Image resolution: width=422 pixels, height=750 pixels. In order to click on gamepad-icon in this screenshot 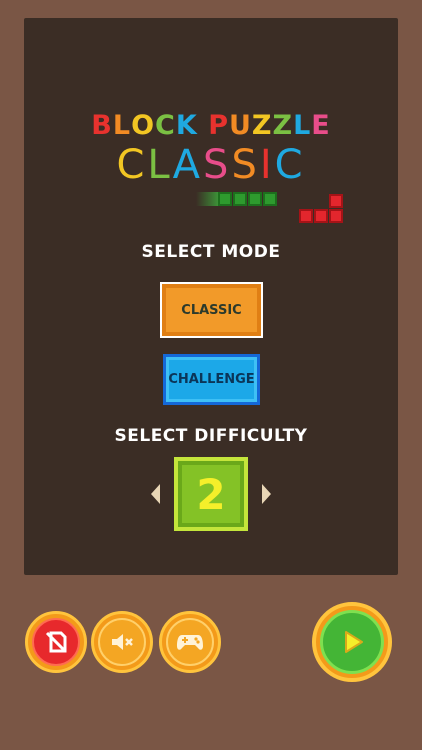, I will do `click(190, 642)`.